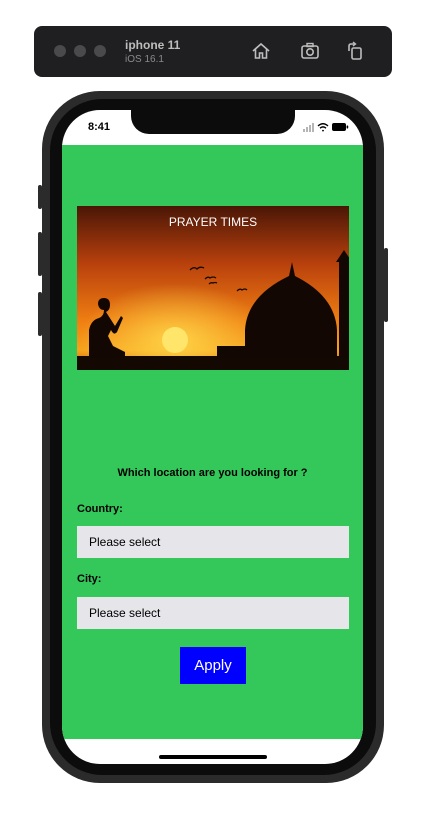  What do you see at coordinates (89, 579) in the screenshot?
I see `city-label: City:` at bounding box center [89, 579].